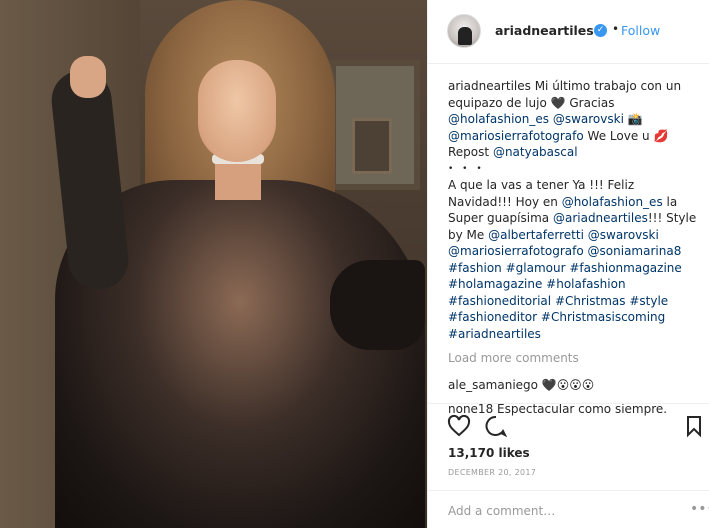  I want to click on comment-icon, so click(496, 426).